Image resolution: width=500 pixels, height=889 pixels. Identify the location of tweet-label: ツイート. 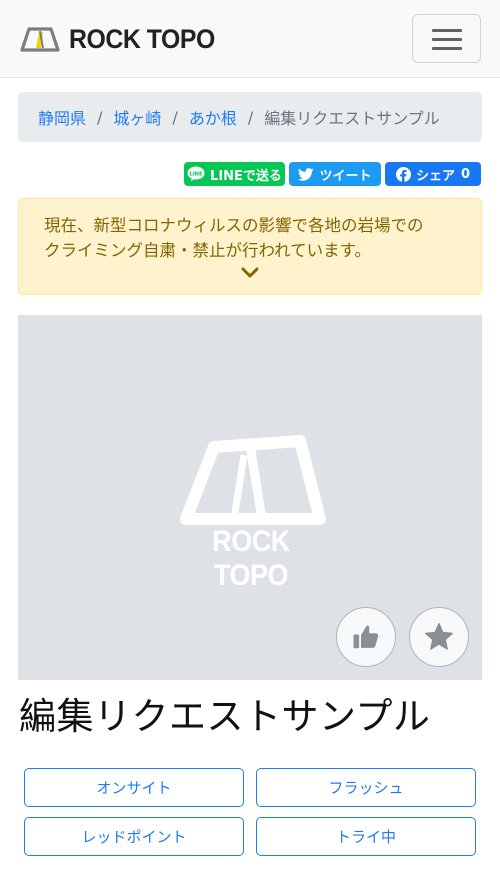
(345, 176).